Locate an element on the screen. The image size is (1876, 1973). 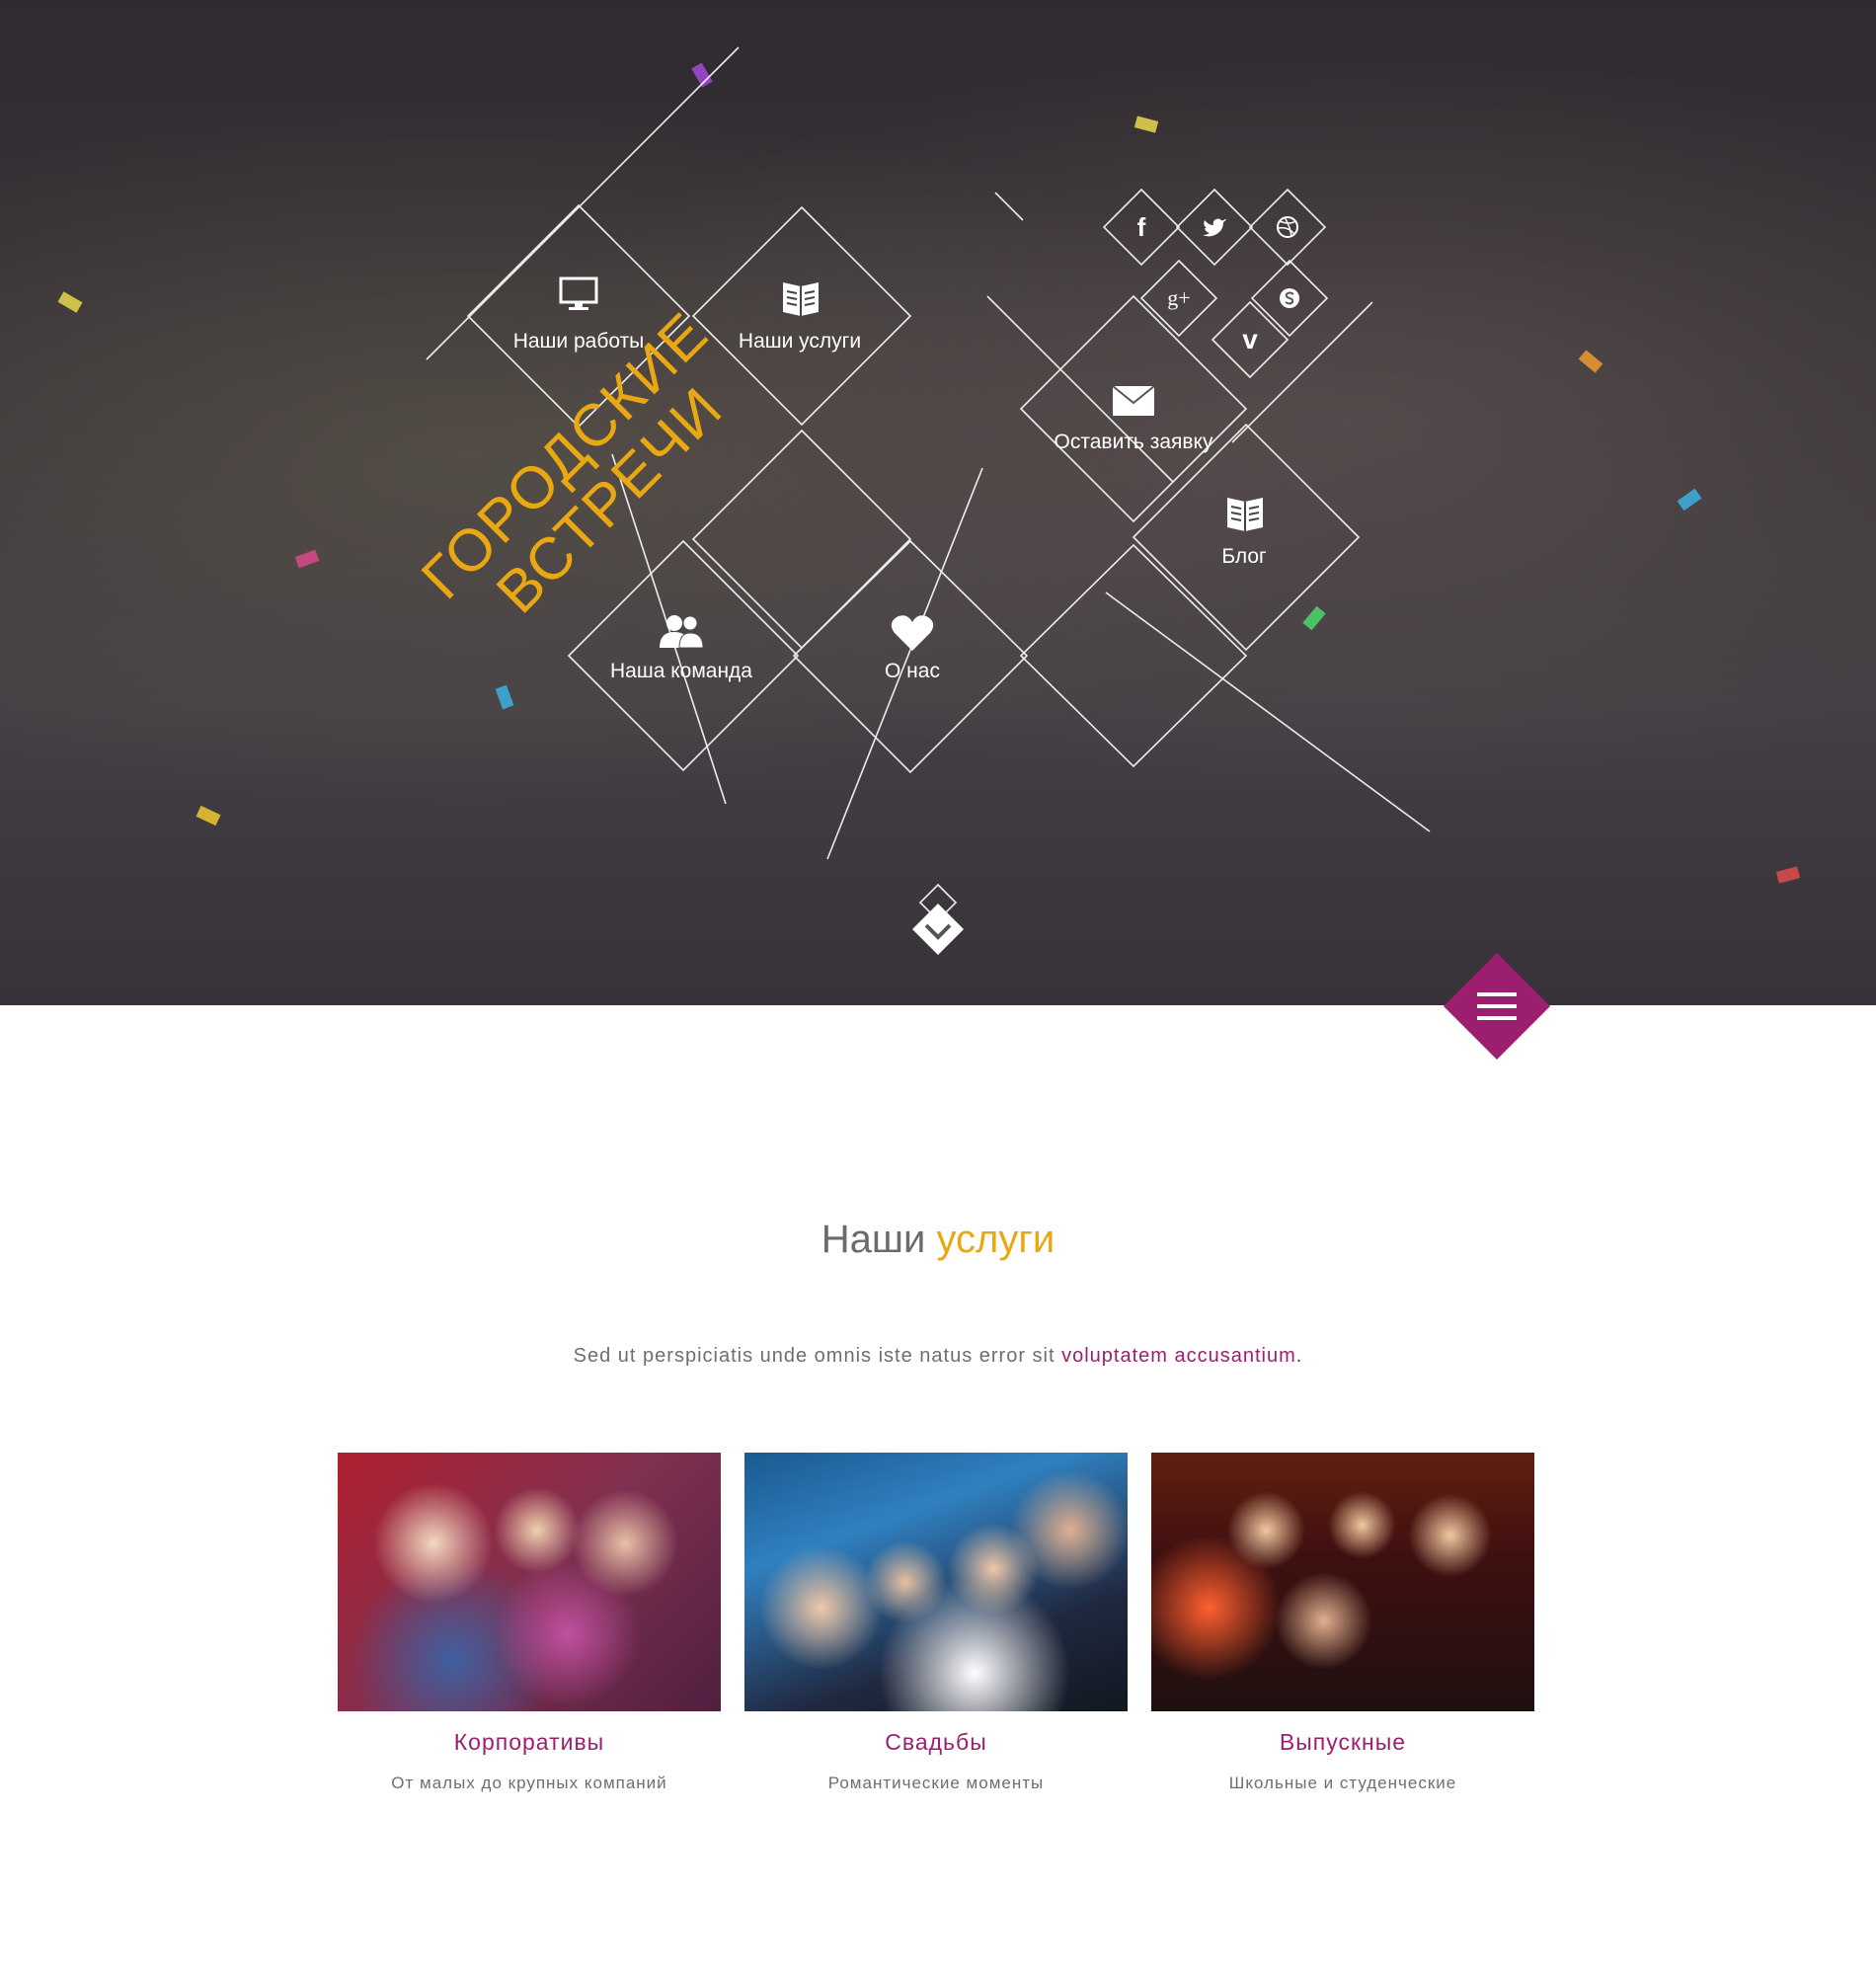
users-icon is located at coordinates (682, 631).